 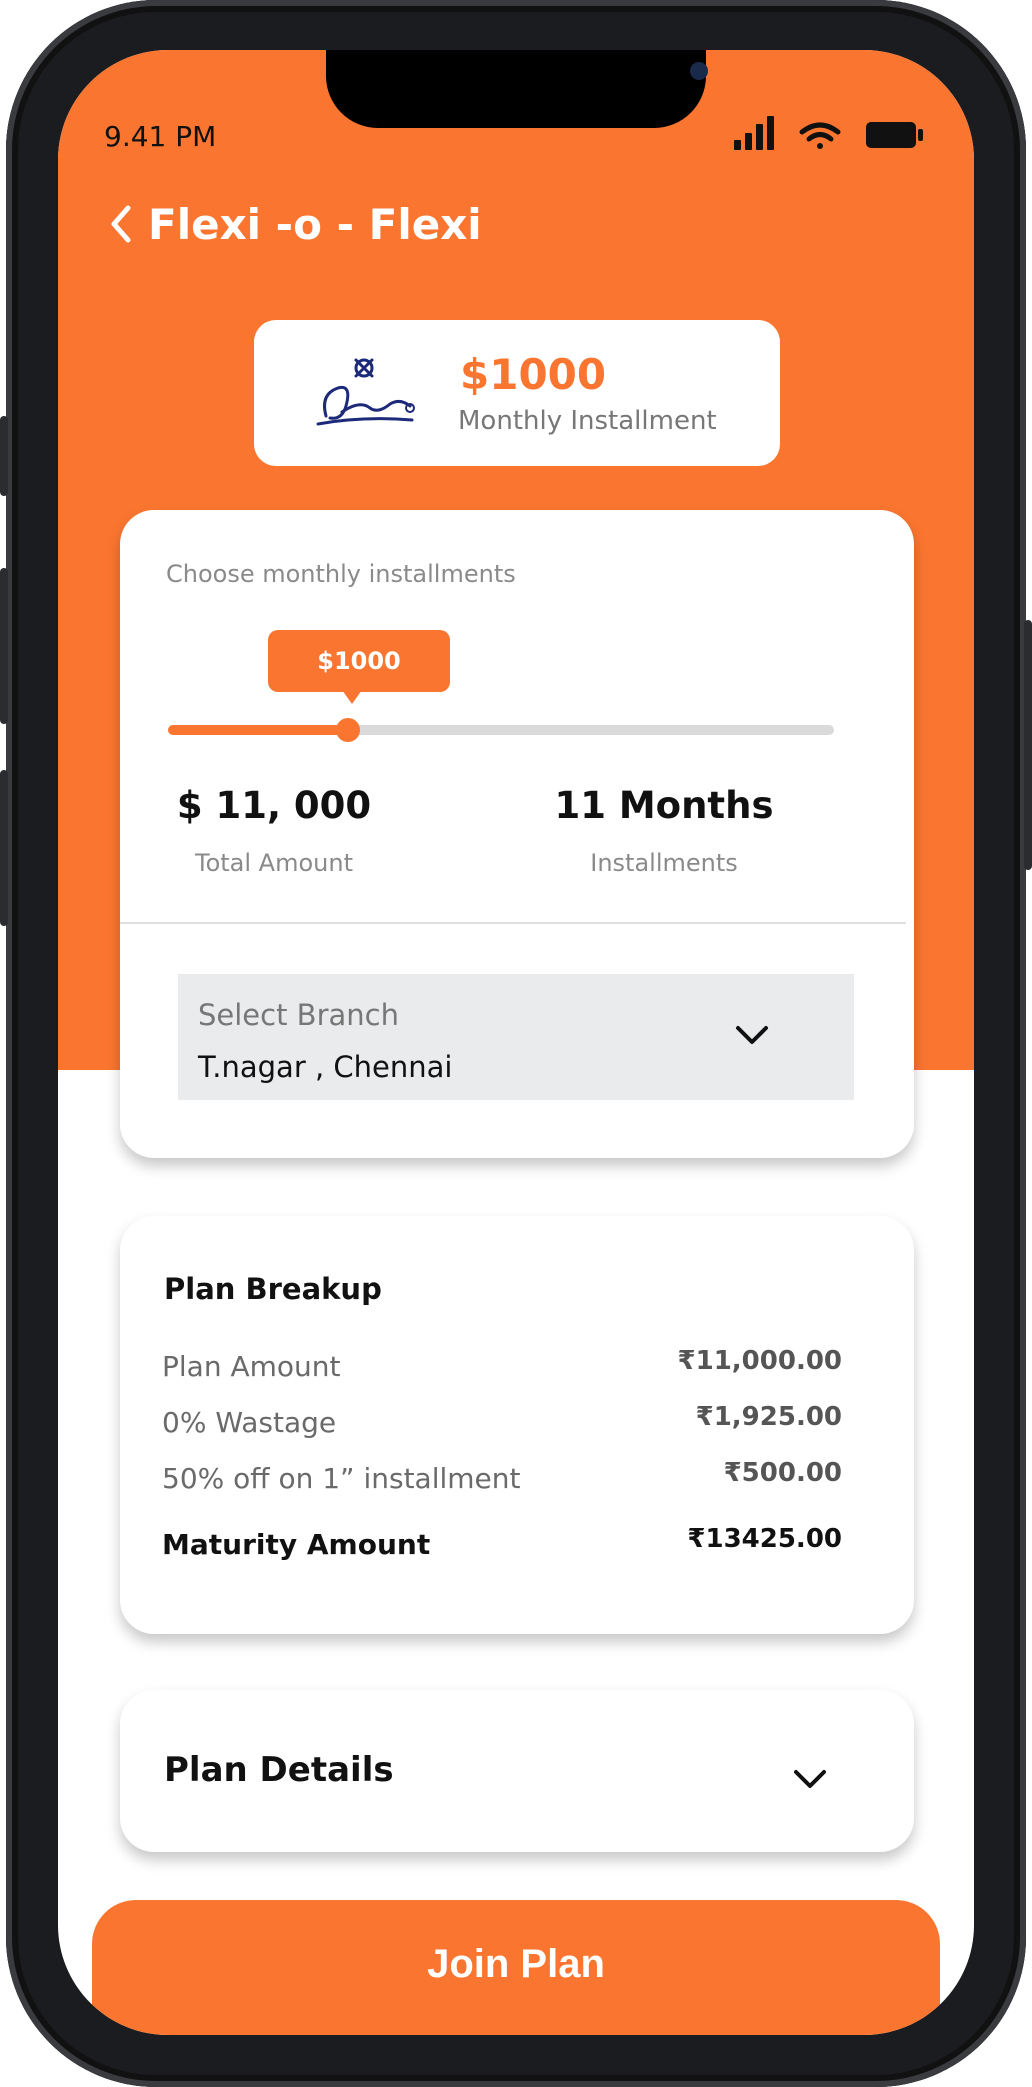 I want to click on slider-fill, so click(x=258, y=730).